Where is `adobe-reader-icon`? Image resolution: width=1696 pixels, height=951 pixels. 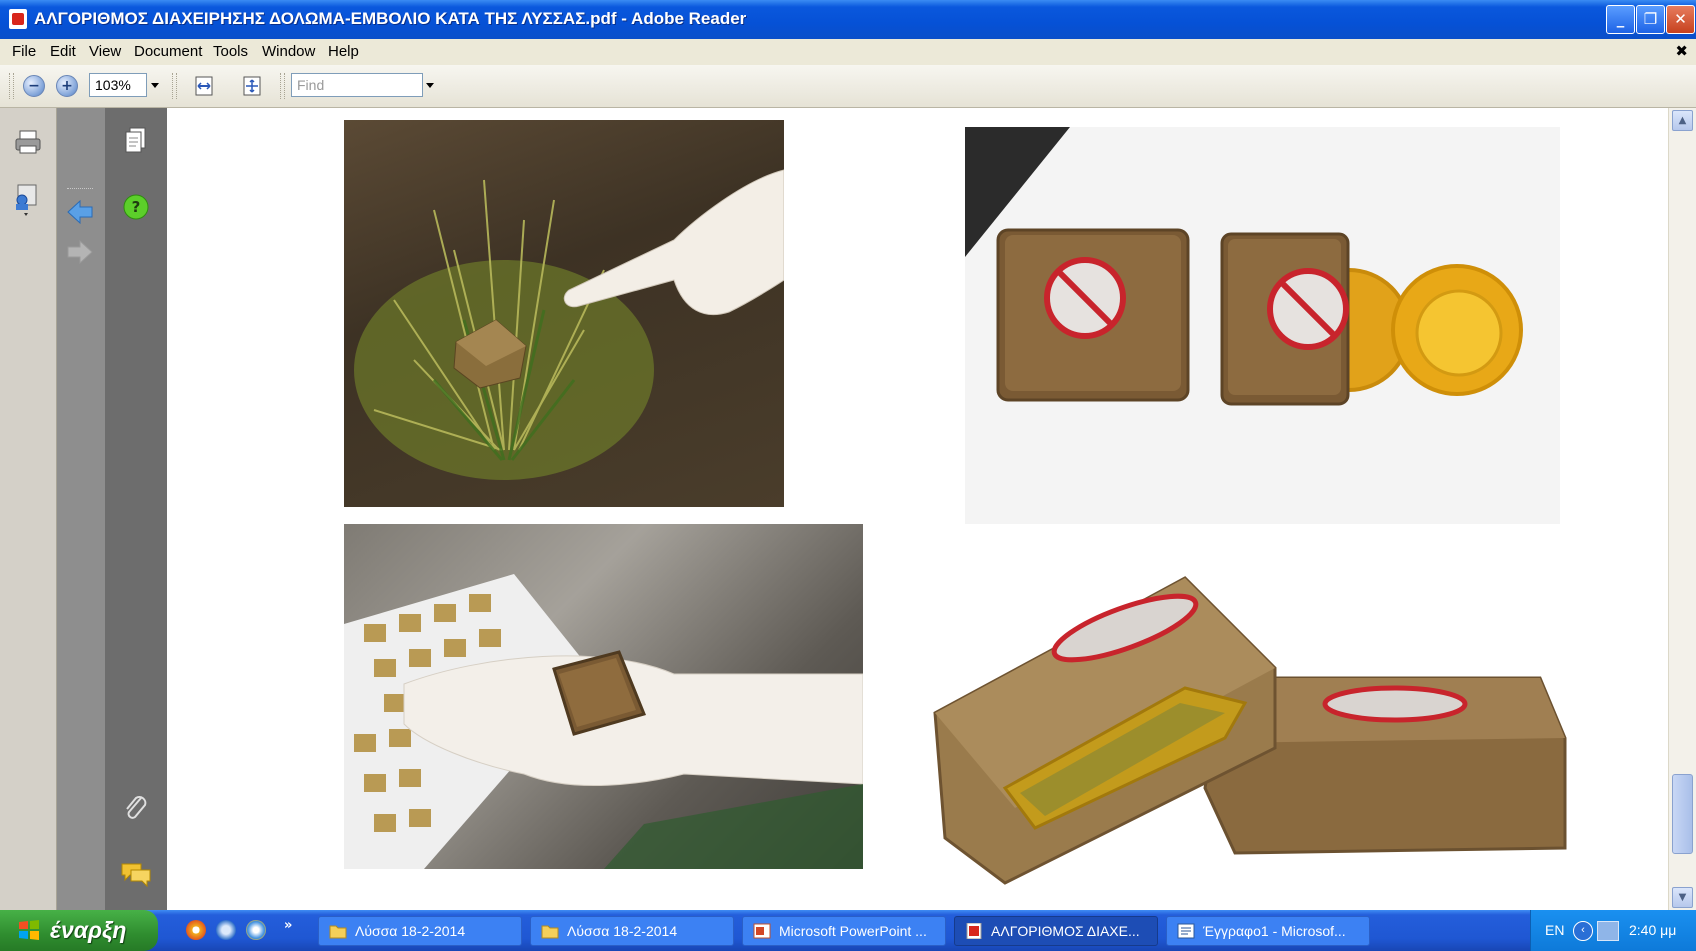 adobe-reader-icon is located at coordinates (18, 19).